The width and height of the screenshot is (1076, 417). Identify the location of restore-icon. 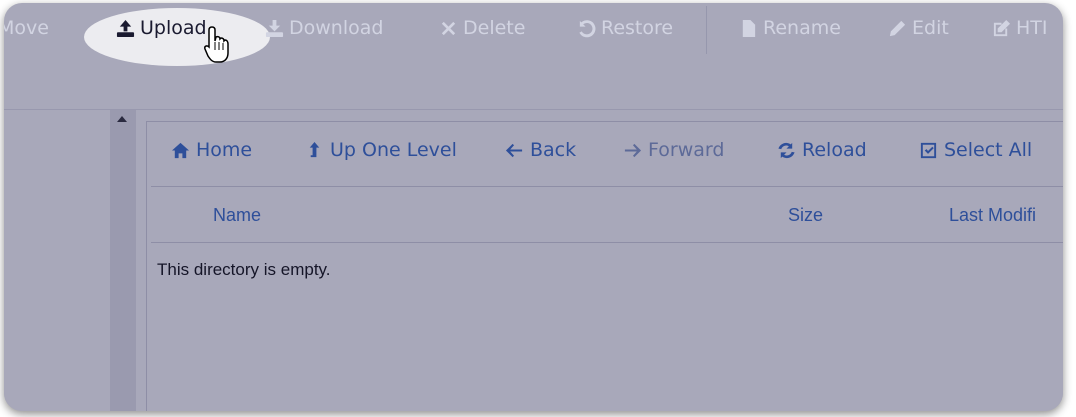
(587, 28).